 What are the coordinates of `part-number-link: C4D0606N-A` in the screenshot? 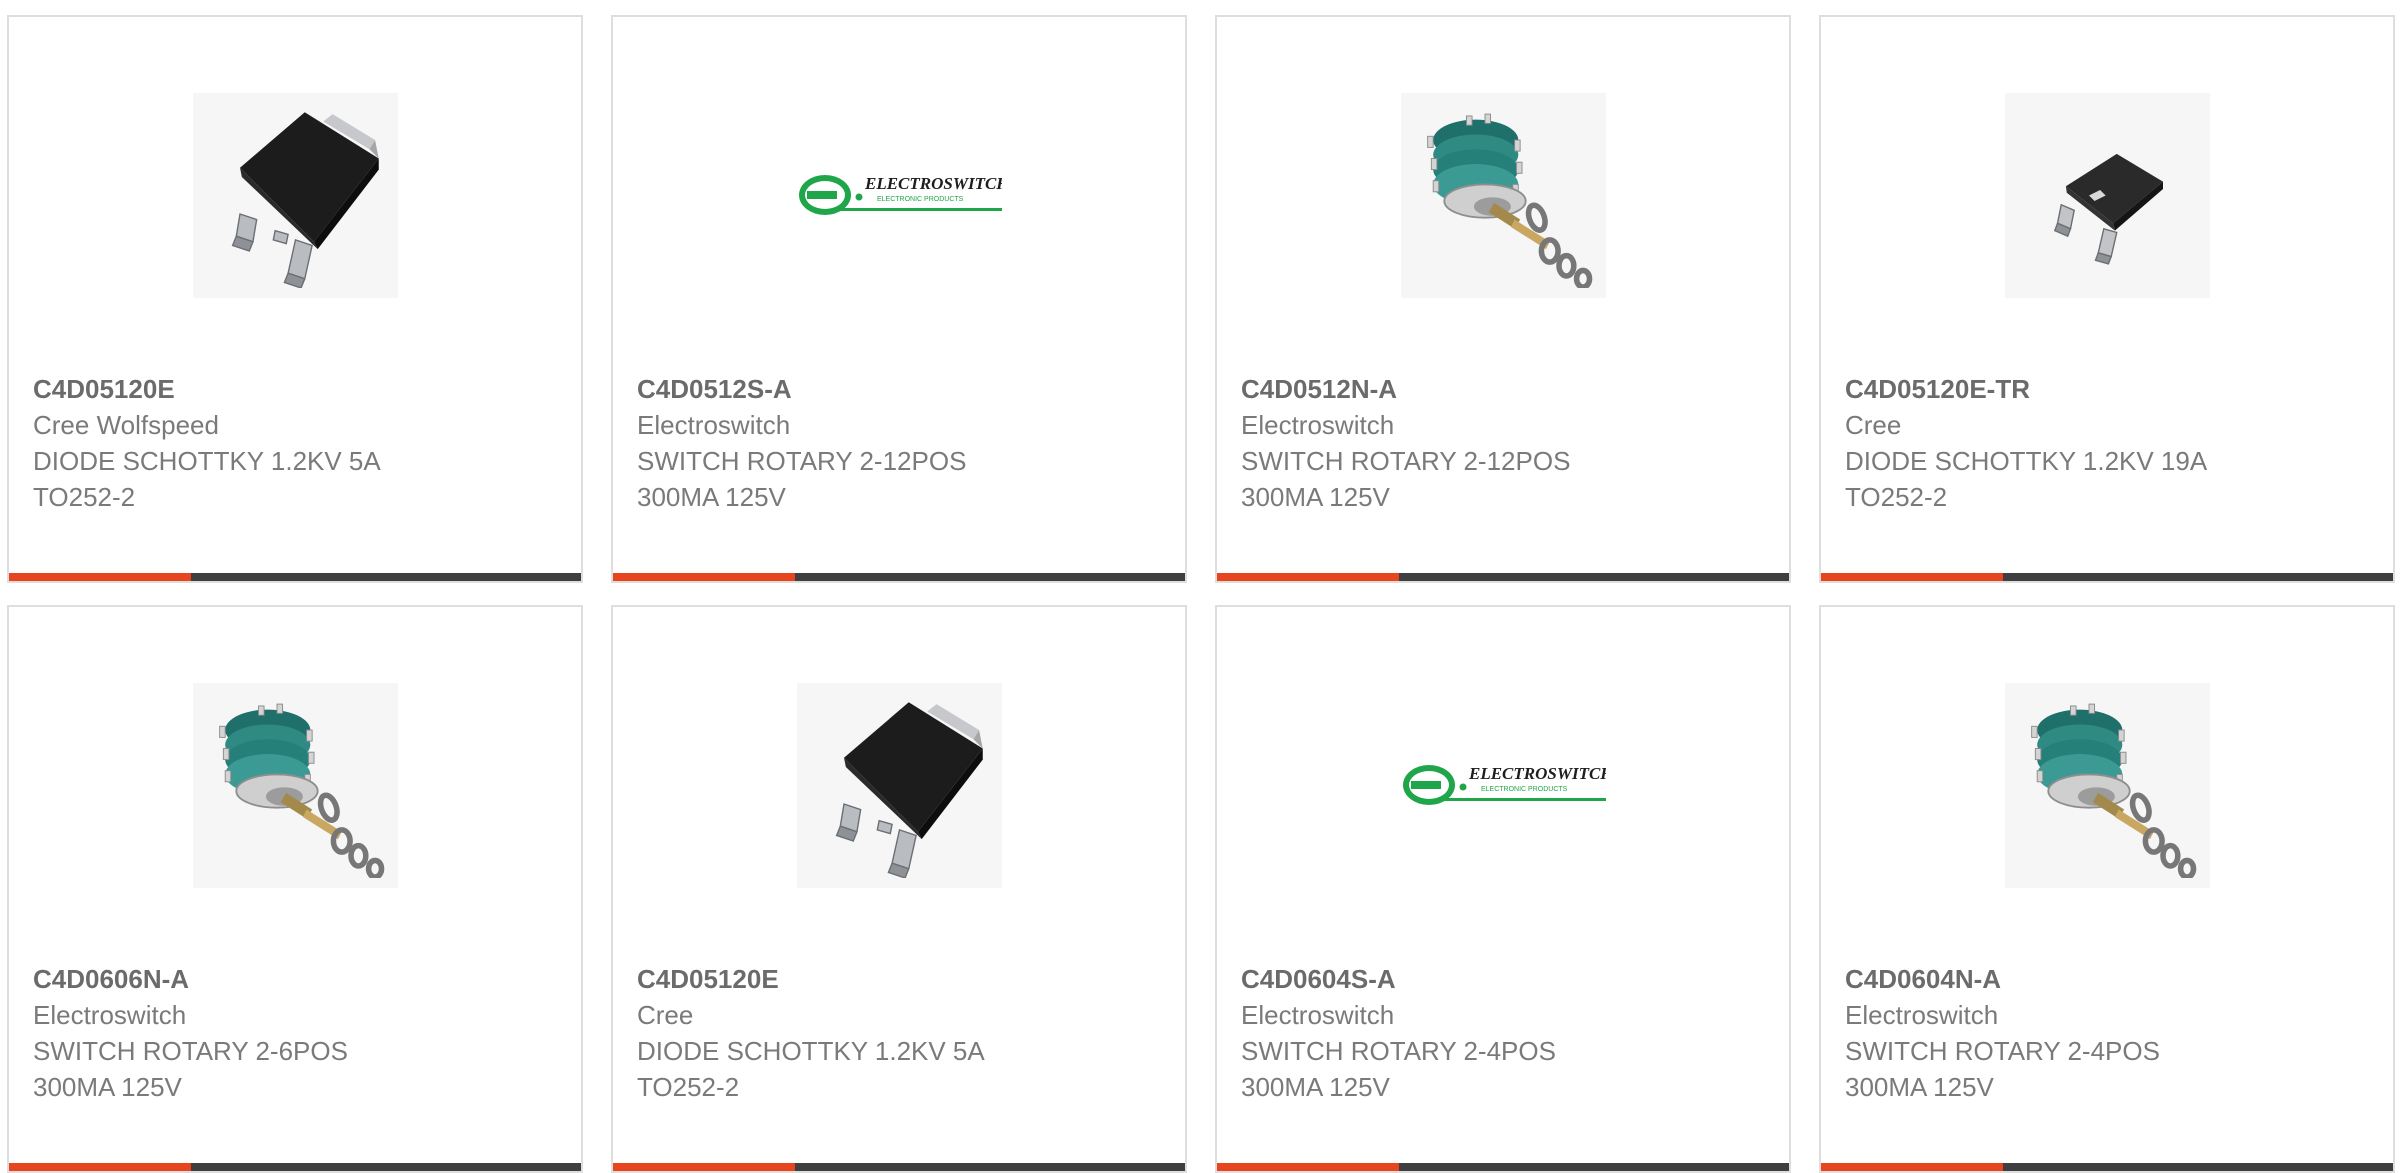 It's located at (297, 979).